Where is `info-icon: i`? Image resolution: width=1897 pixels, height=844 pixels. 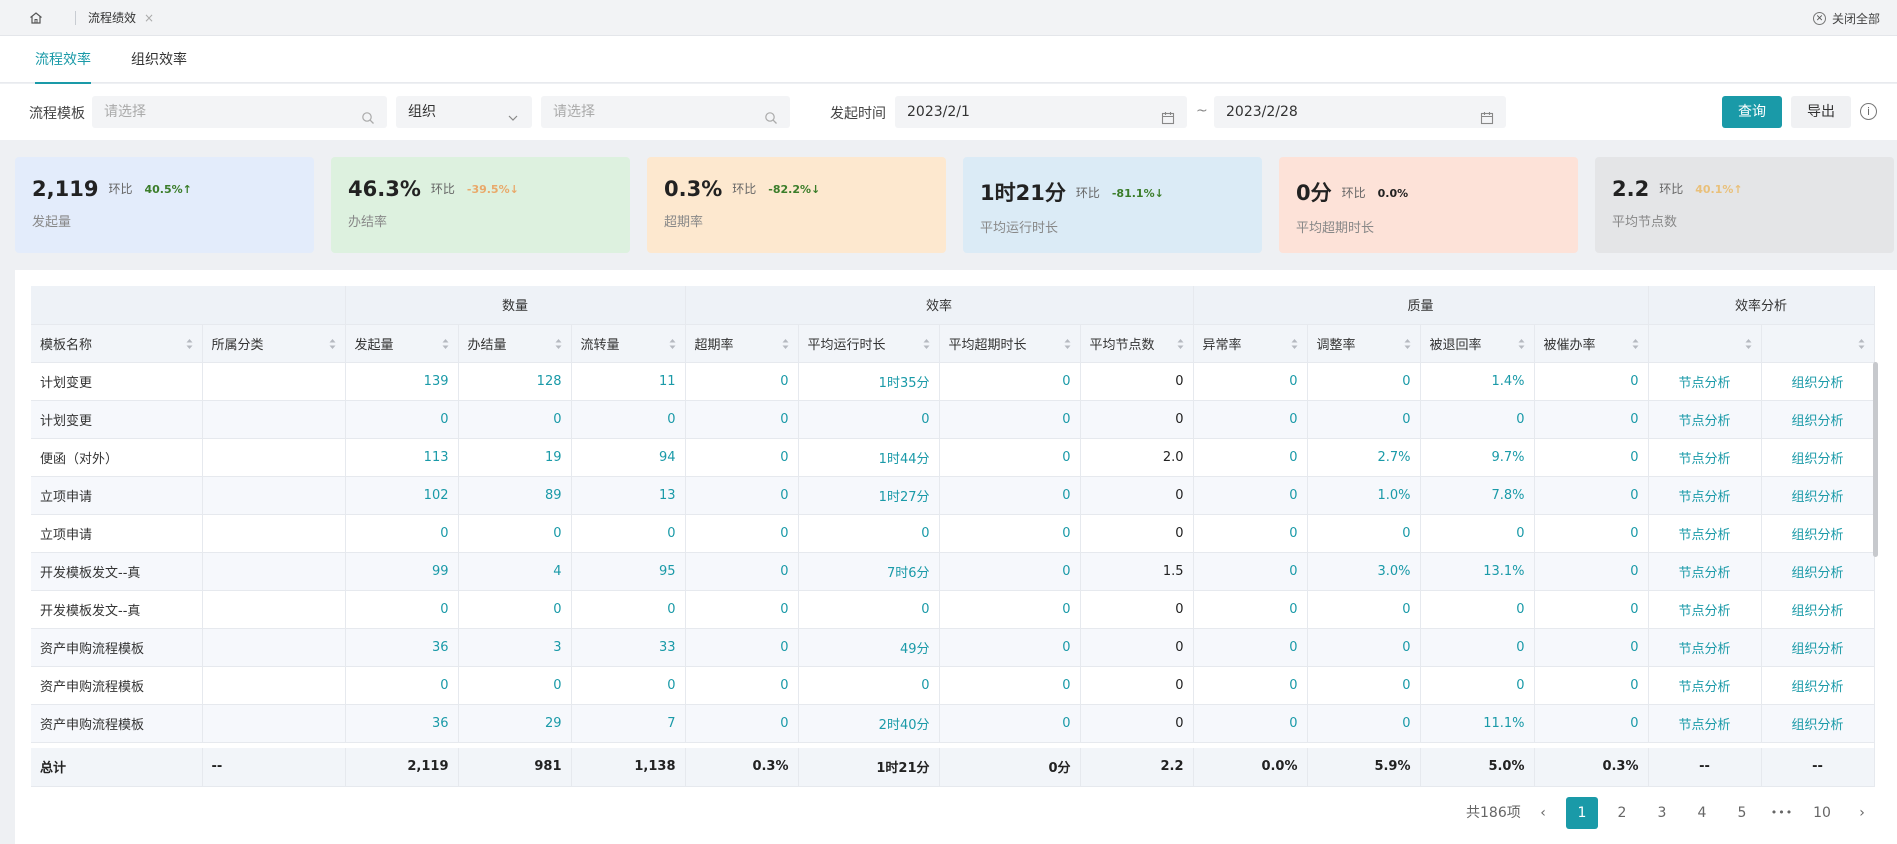
info-icon: i is located at coordinates (1868, 111).